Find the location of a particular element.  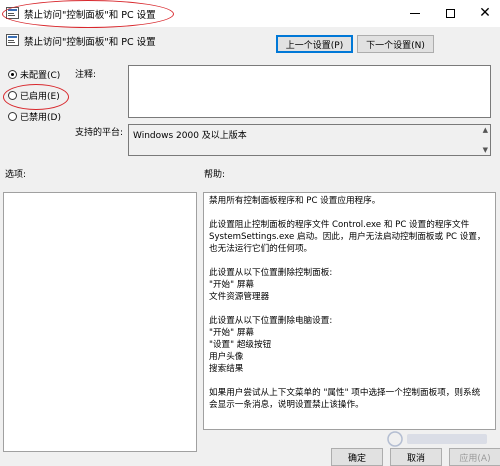

ok-button: 确定 is located at coordinates (357, 457).